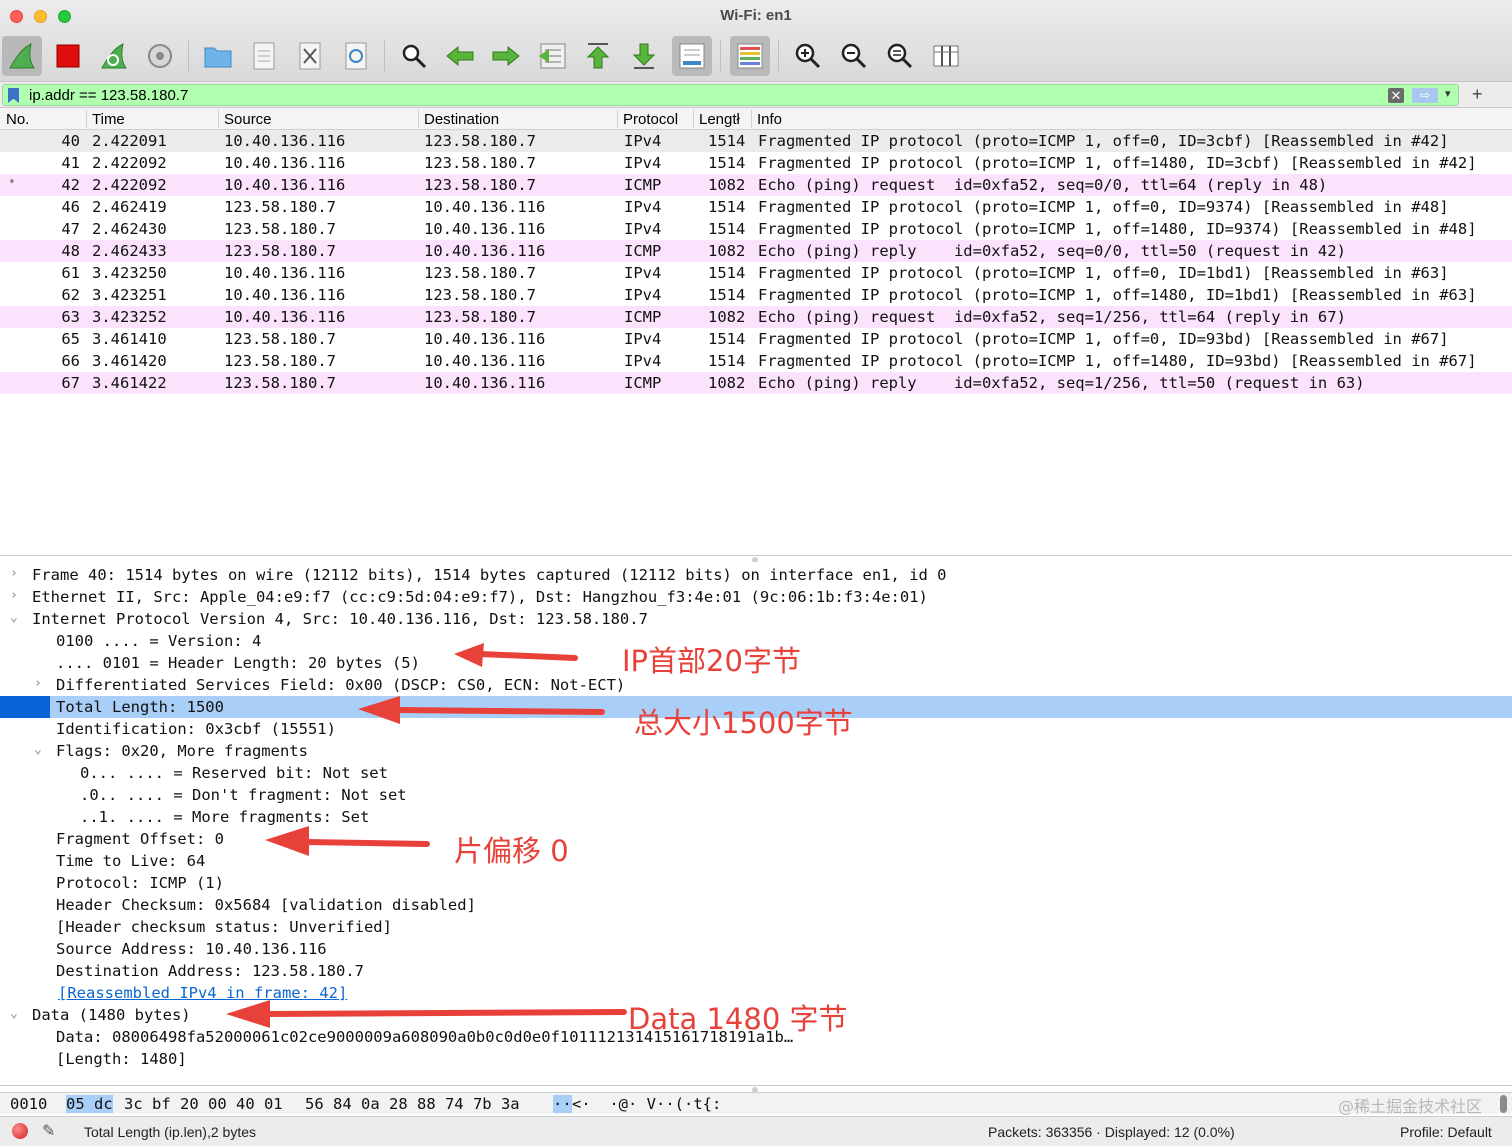 The image size is (1512, 1146). Describe the element at coordinates (769, 119) in the screenshot. I see `column-header-info: Info` at that location.